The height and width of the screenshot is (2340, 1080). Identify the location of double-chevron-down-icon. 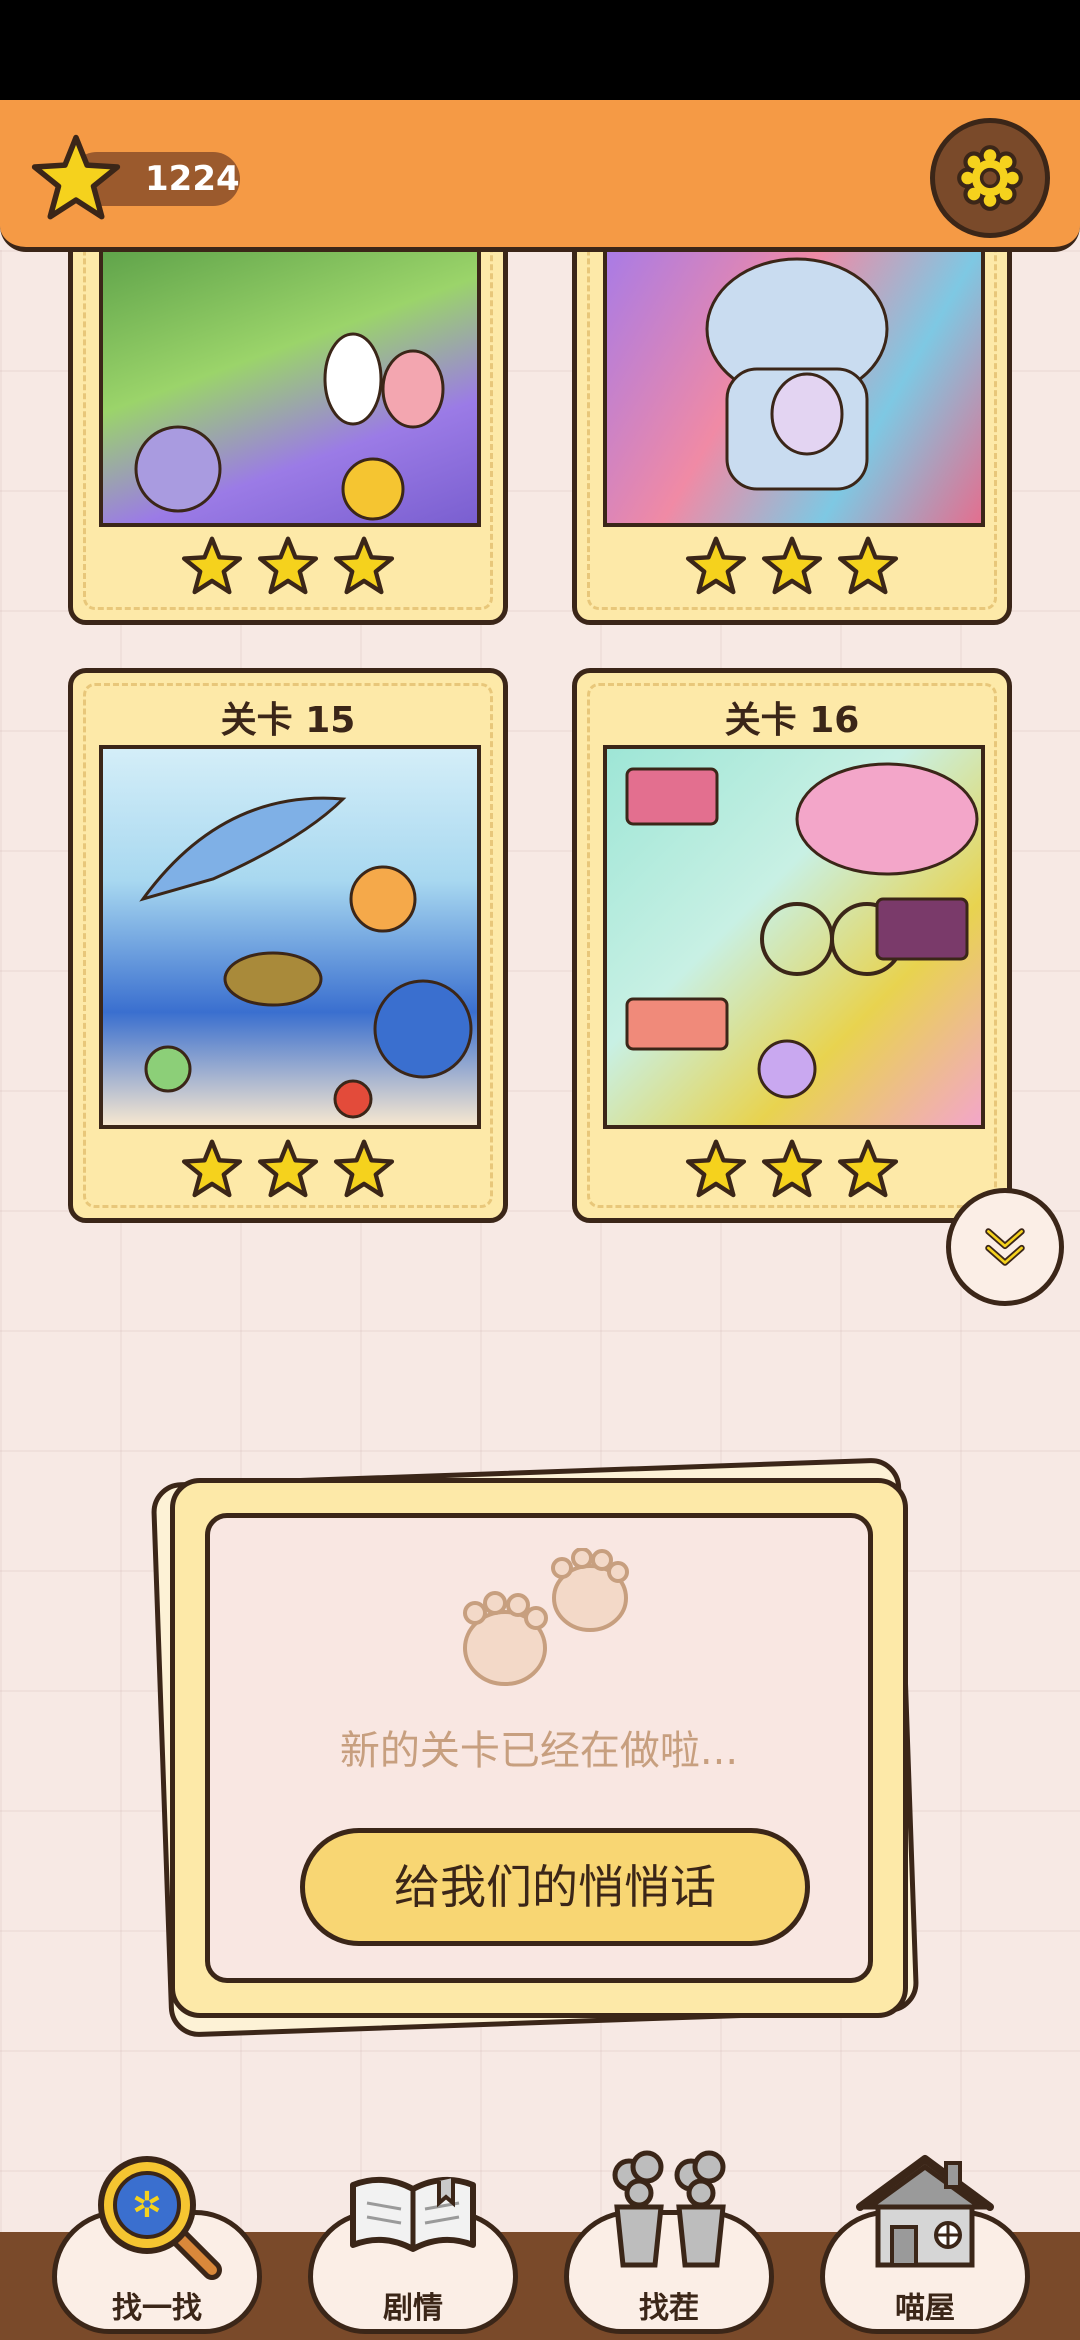
(1005, 1247).